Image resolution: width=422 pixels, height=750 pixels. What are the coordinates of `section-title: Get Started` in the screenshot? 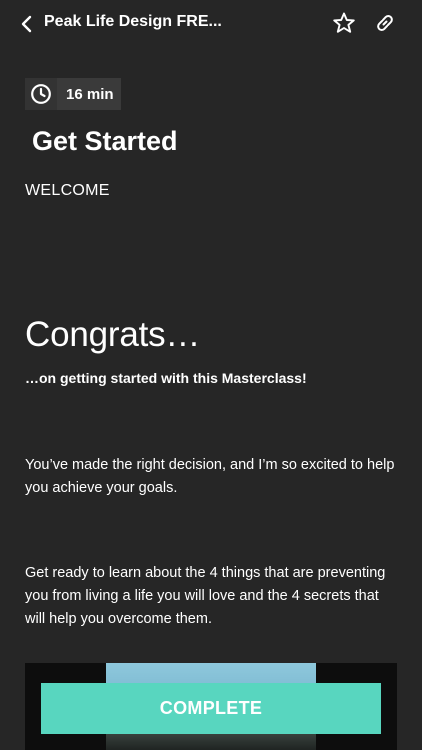 It's located at (105, 141).